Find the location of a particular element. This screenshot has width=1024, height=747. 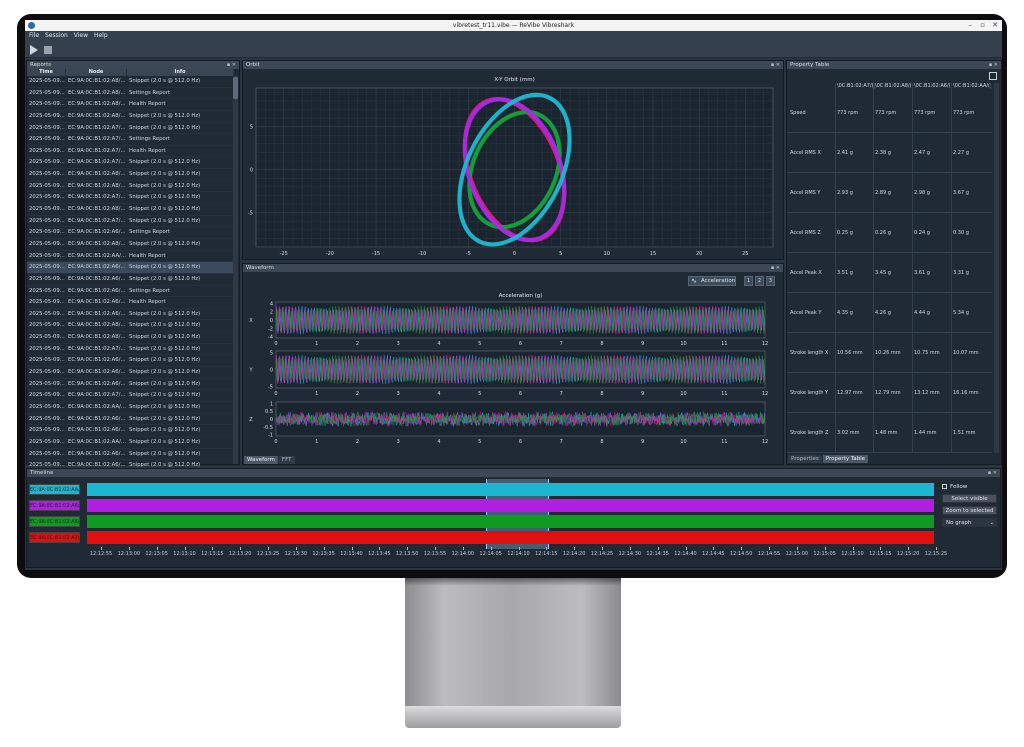

follow-checkbox: Follow is located at coordinates (972, 487).